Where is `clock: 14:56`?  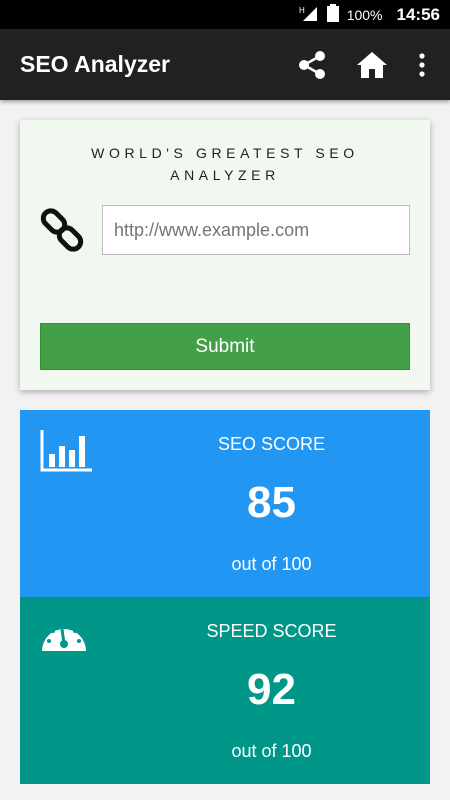 clock: 14:56 is located at coordinates (418, 14).